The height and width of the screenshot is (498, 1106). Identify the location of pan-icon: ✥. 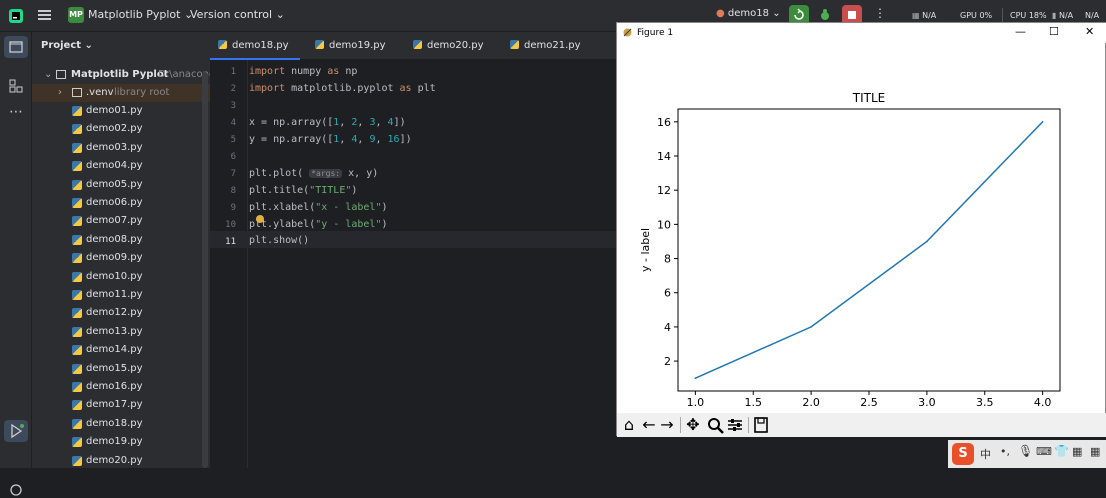
(693, 425).